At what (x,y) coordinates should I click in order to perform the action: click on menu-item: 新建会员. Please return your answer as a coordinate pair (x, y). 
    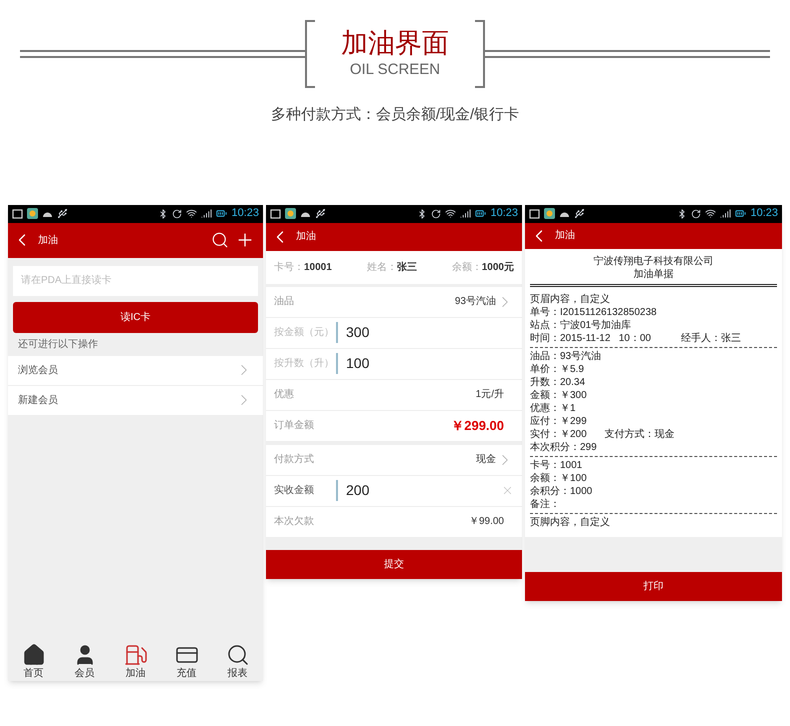
    Looking at the image, I should click on (135, 401).